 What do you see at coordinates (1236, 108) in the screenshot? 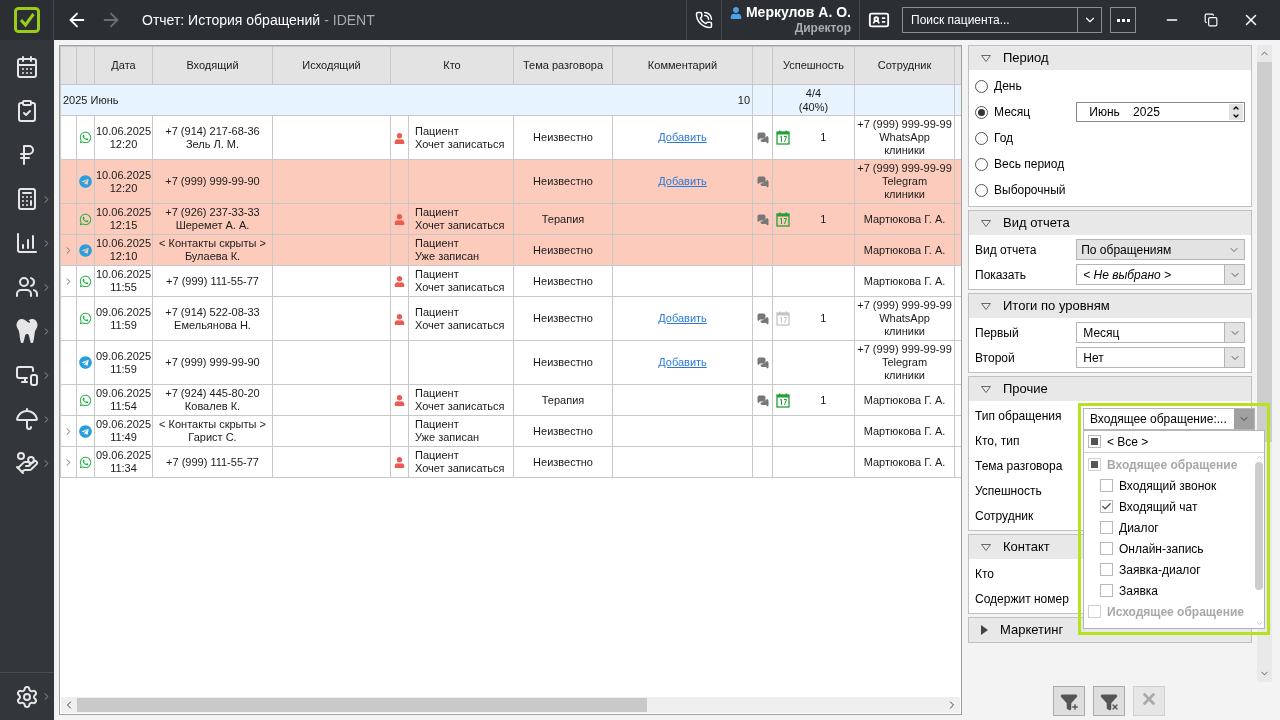
I see `spin-up-icon` at bounding box center [1236, 108].